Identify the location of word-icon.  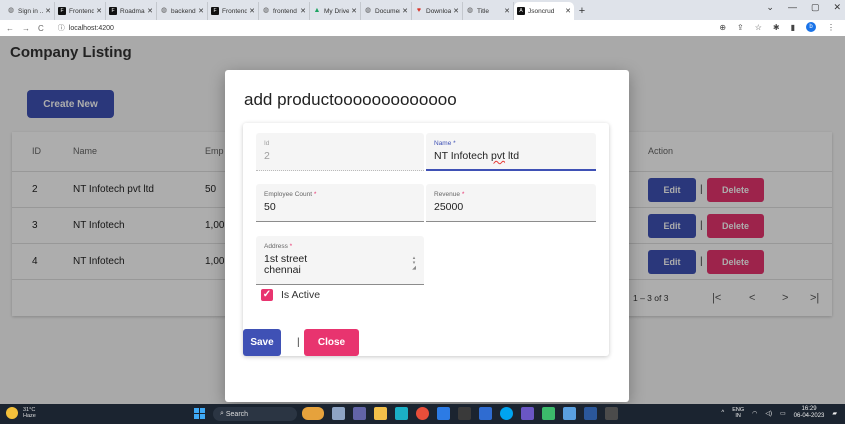
(590, 413).